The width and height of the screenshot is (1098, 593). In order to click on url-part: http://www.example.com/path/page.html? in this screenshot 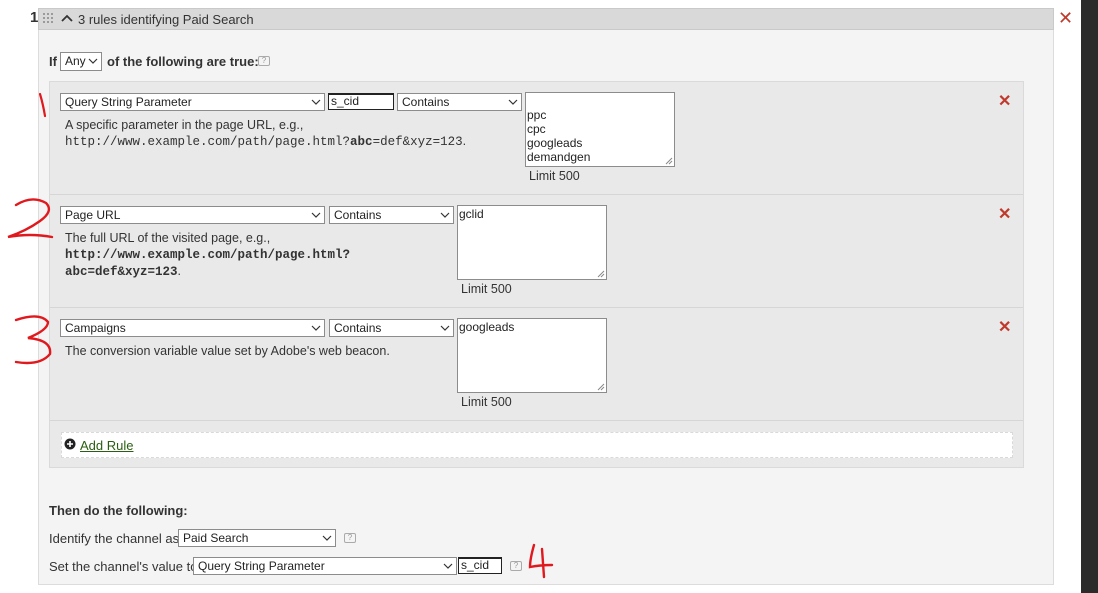, I will do `click(208, 142)`.